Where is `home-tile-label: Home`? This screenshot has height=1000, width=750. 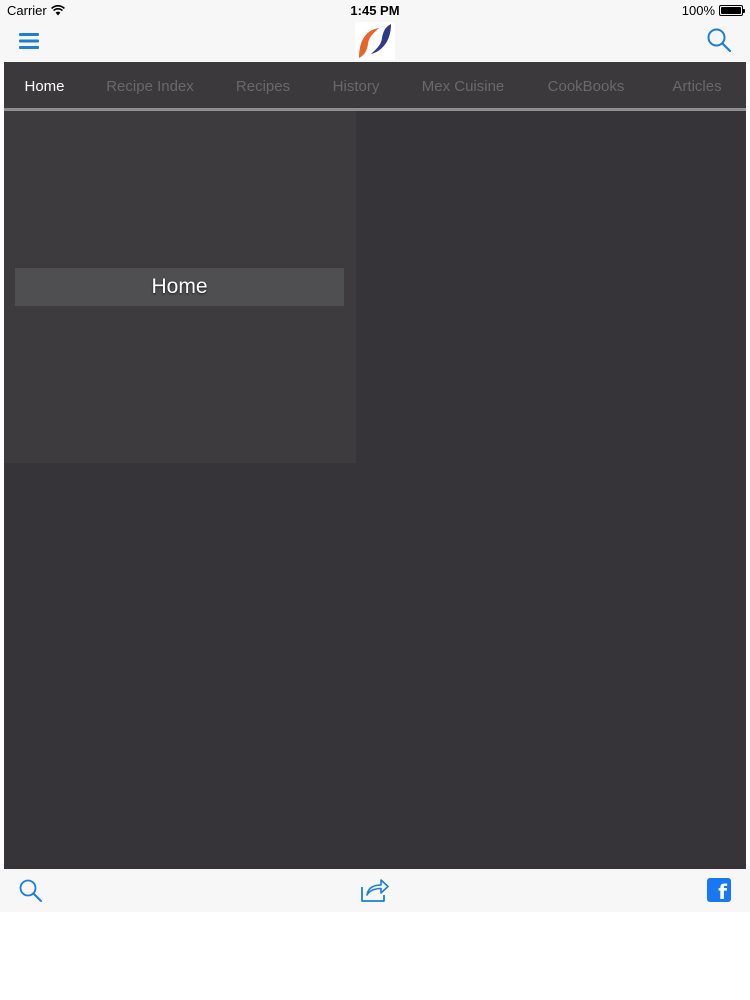 home-tile-label: Home is located at coordinates (179, 287).